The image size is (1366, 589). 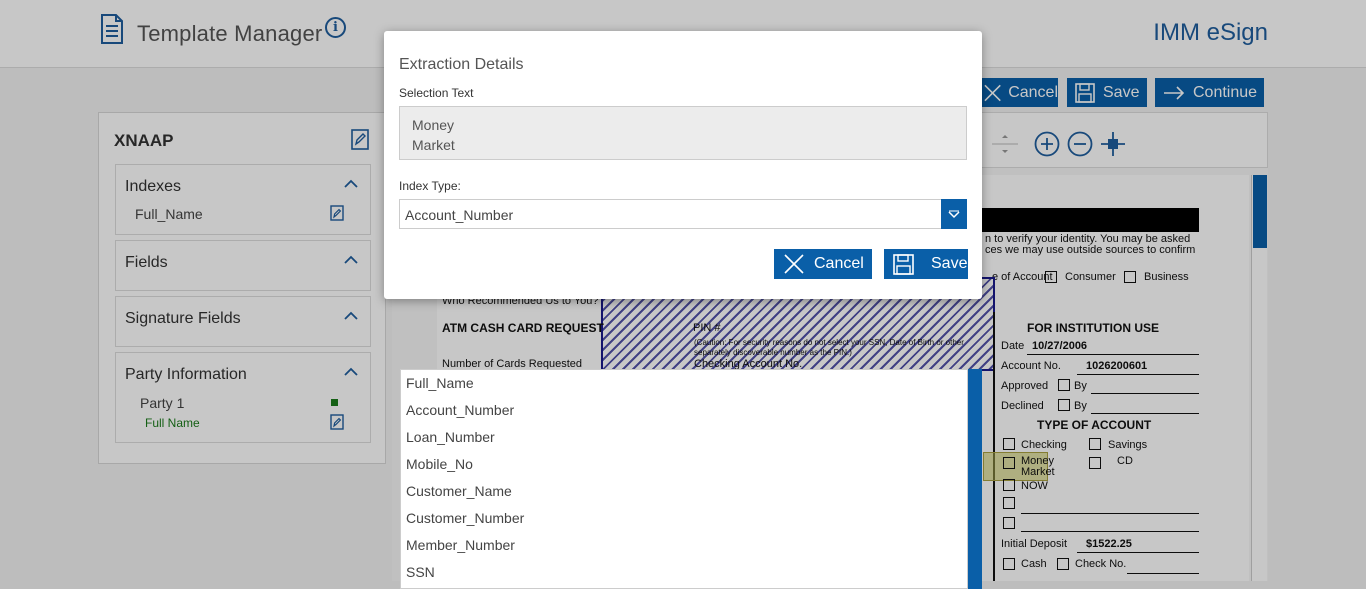 I want to click on index-type-label: Index Type:, so click(x=430, y=186).